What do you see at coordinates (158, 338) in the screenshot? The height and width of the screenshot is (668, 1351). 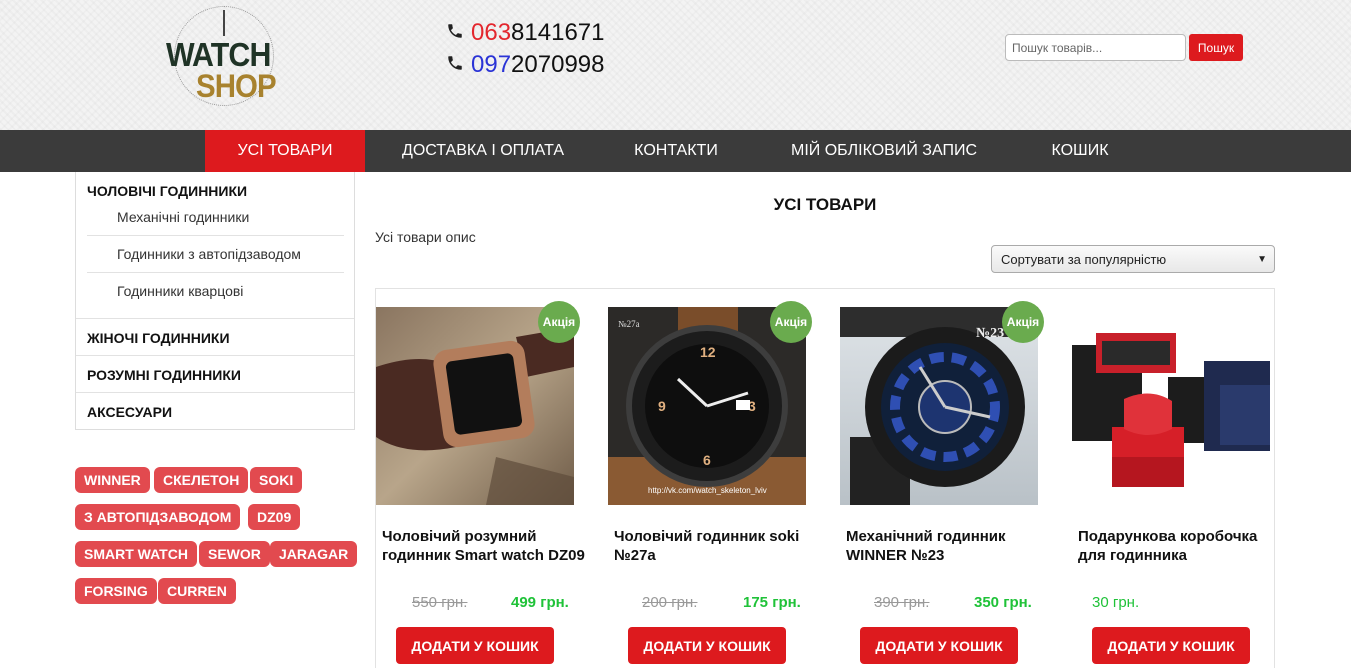 I see `category-women: ЖІНОЧІ ГОДИННИКИ` at bounding box center [158, 338].